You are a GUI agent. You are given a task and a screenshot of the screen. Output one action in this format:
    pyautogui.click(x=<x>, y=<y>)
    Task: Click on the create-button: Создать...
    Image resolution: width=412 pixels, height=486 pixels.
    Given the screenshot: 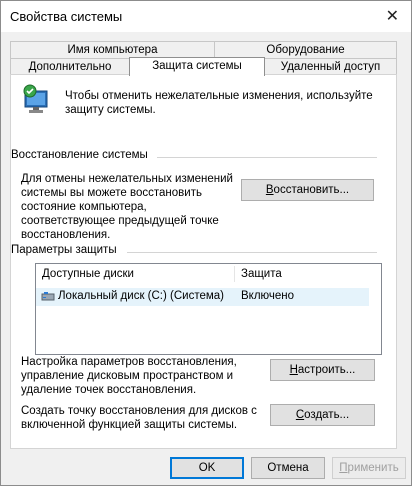 What is the action you would take?
    pyautogui.click(x=322, y=415)
    